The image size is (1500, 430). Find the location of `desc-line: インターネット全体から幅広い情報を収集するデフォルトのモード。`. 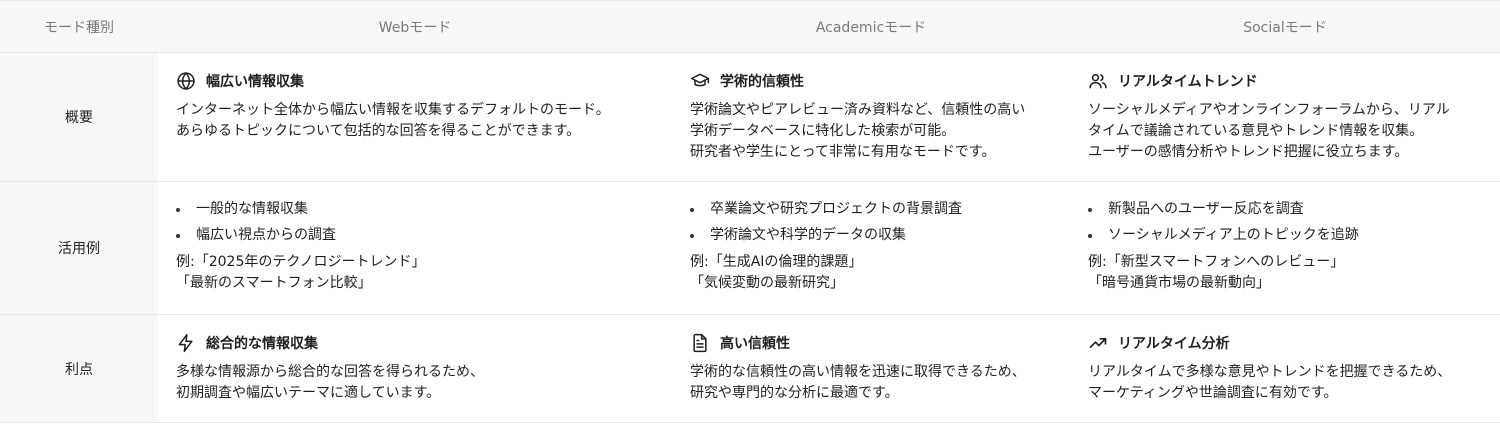

desc-line: インターネット全体から幅広い情報を収集するデフォルトのモード。 is located at coordinates (393, 110).